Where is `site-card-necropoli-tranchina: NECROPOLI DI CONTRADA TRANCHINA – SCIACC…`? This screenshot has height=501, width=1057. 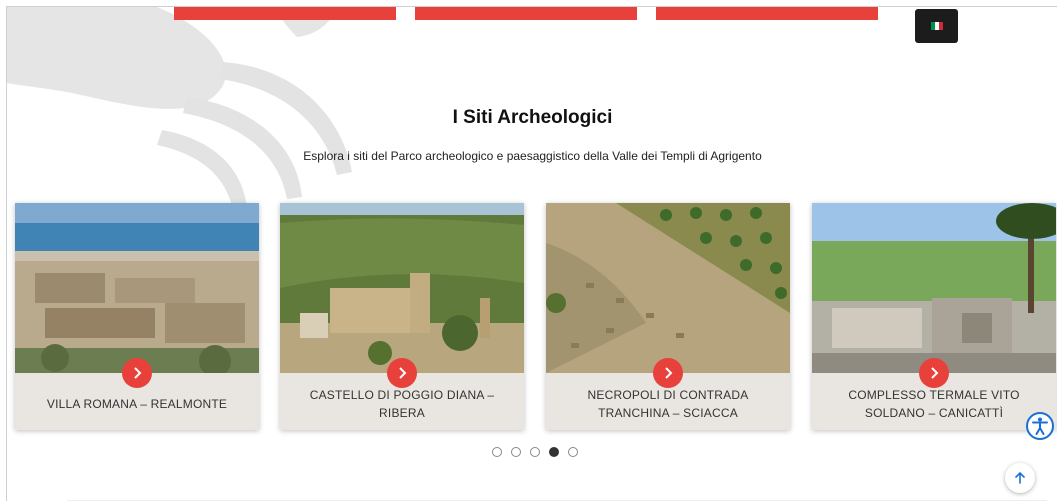 site-card-necropoli-tranchina: NECROPOLI DI CONTRADA TRANCHINA – SCIACC… is located at coordinates (668, 316).